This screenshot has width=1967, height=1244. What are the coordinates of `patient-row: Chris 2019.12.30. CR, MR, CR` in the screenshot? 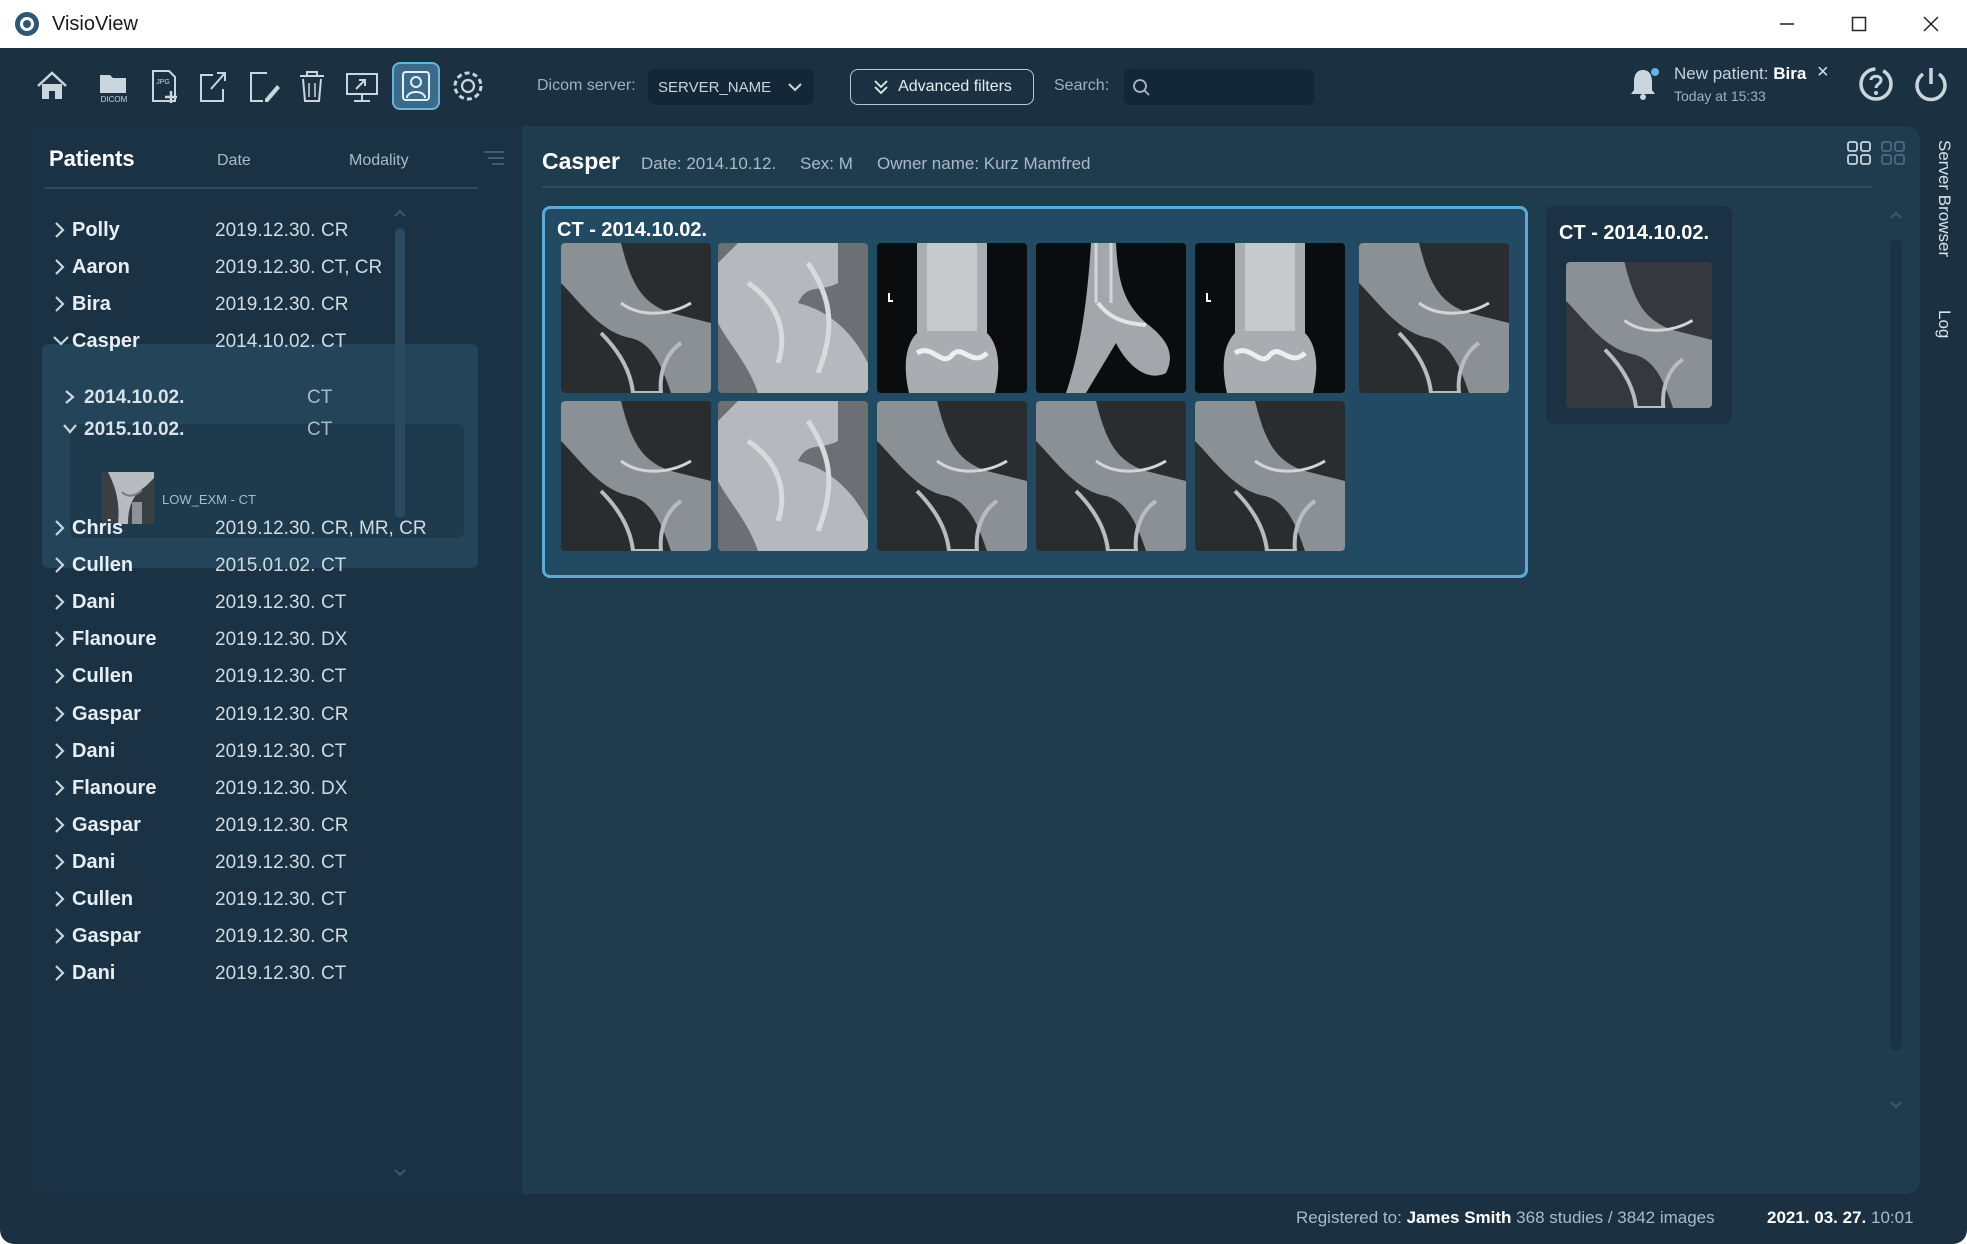 It's located at (264, 528).